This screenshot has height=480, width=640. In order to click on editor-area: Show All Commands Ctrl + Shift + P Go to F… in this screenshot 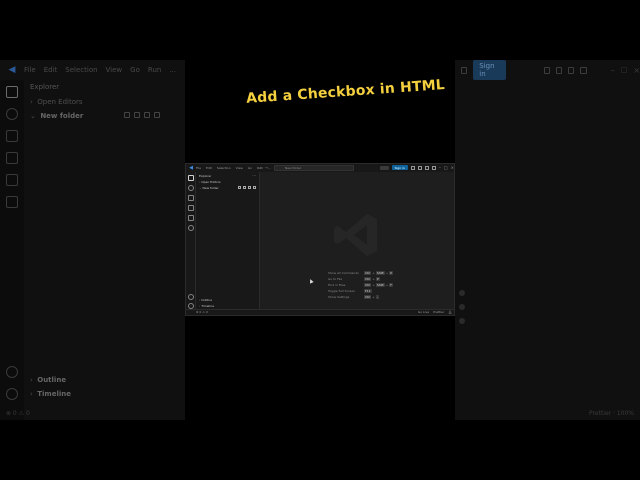, I will do `click(357, 241)`.